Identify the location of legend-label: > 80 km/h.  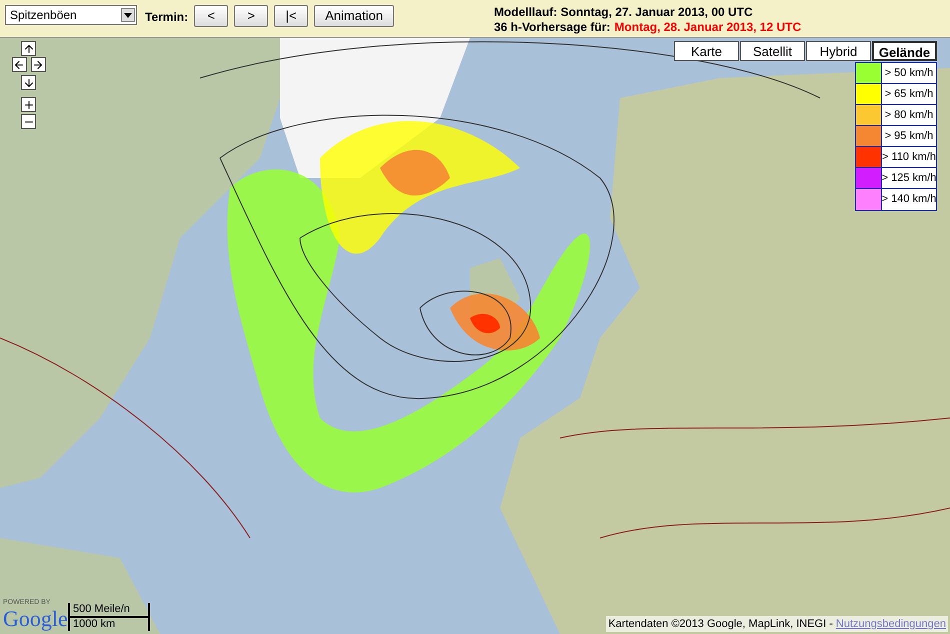
(909, 115).